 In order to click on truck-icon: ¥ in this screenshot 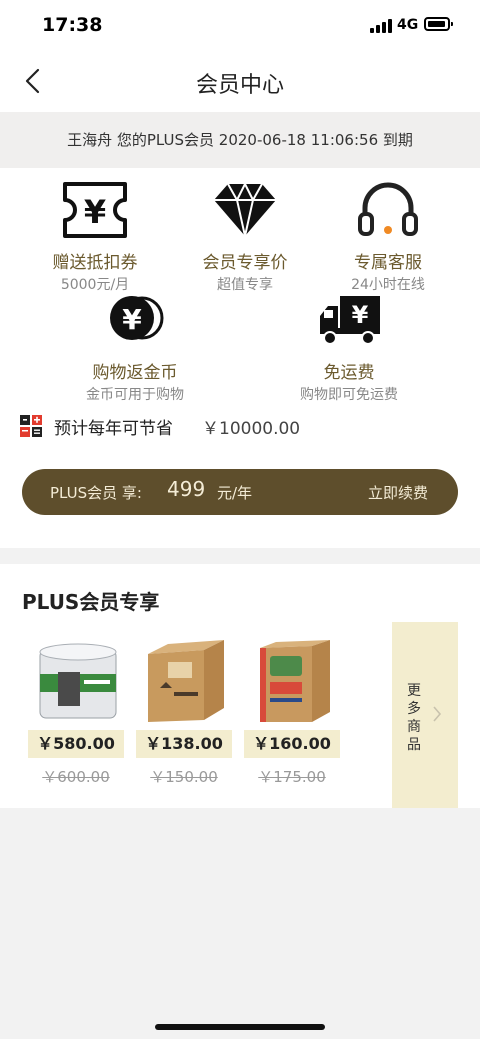, I will do `click(350, 320)`.